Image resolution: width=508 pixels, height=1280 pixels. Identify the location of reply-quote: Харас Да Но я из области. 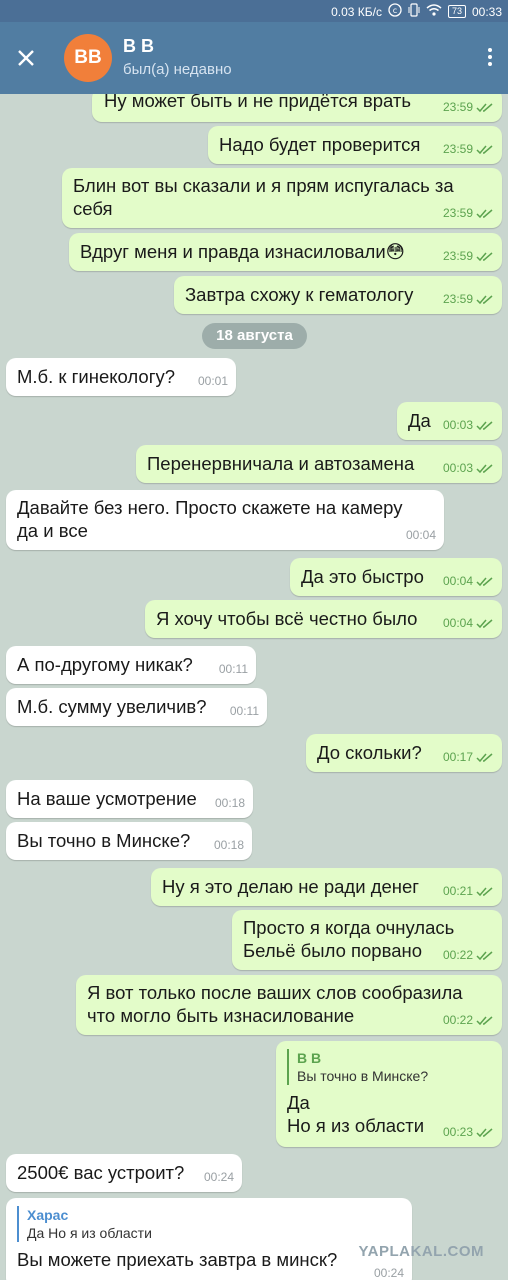
(209, 1224).